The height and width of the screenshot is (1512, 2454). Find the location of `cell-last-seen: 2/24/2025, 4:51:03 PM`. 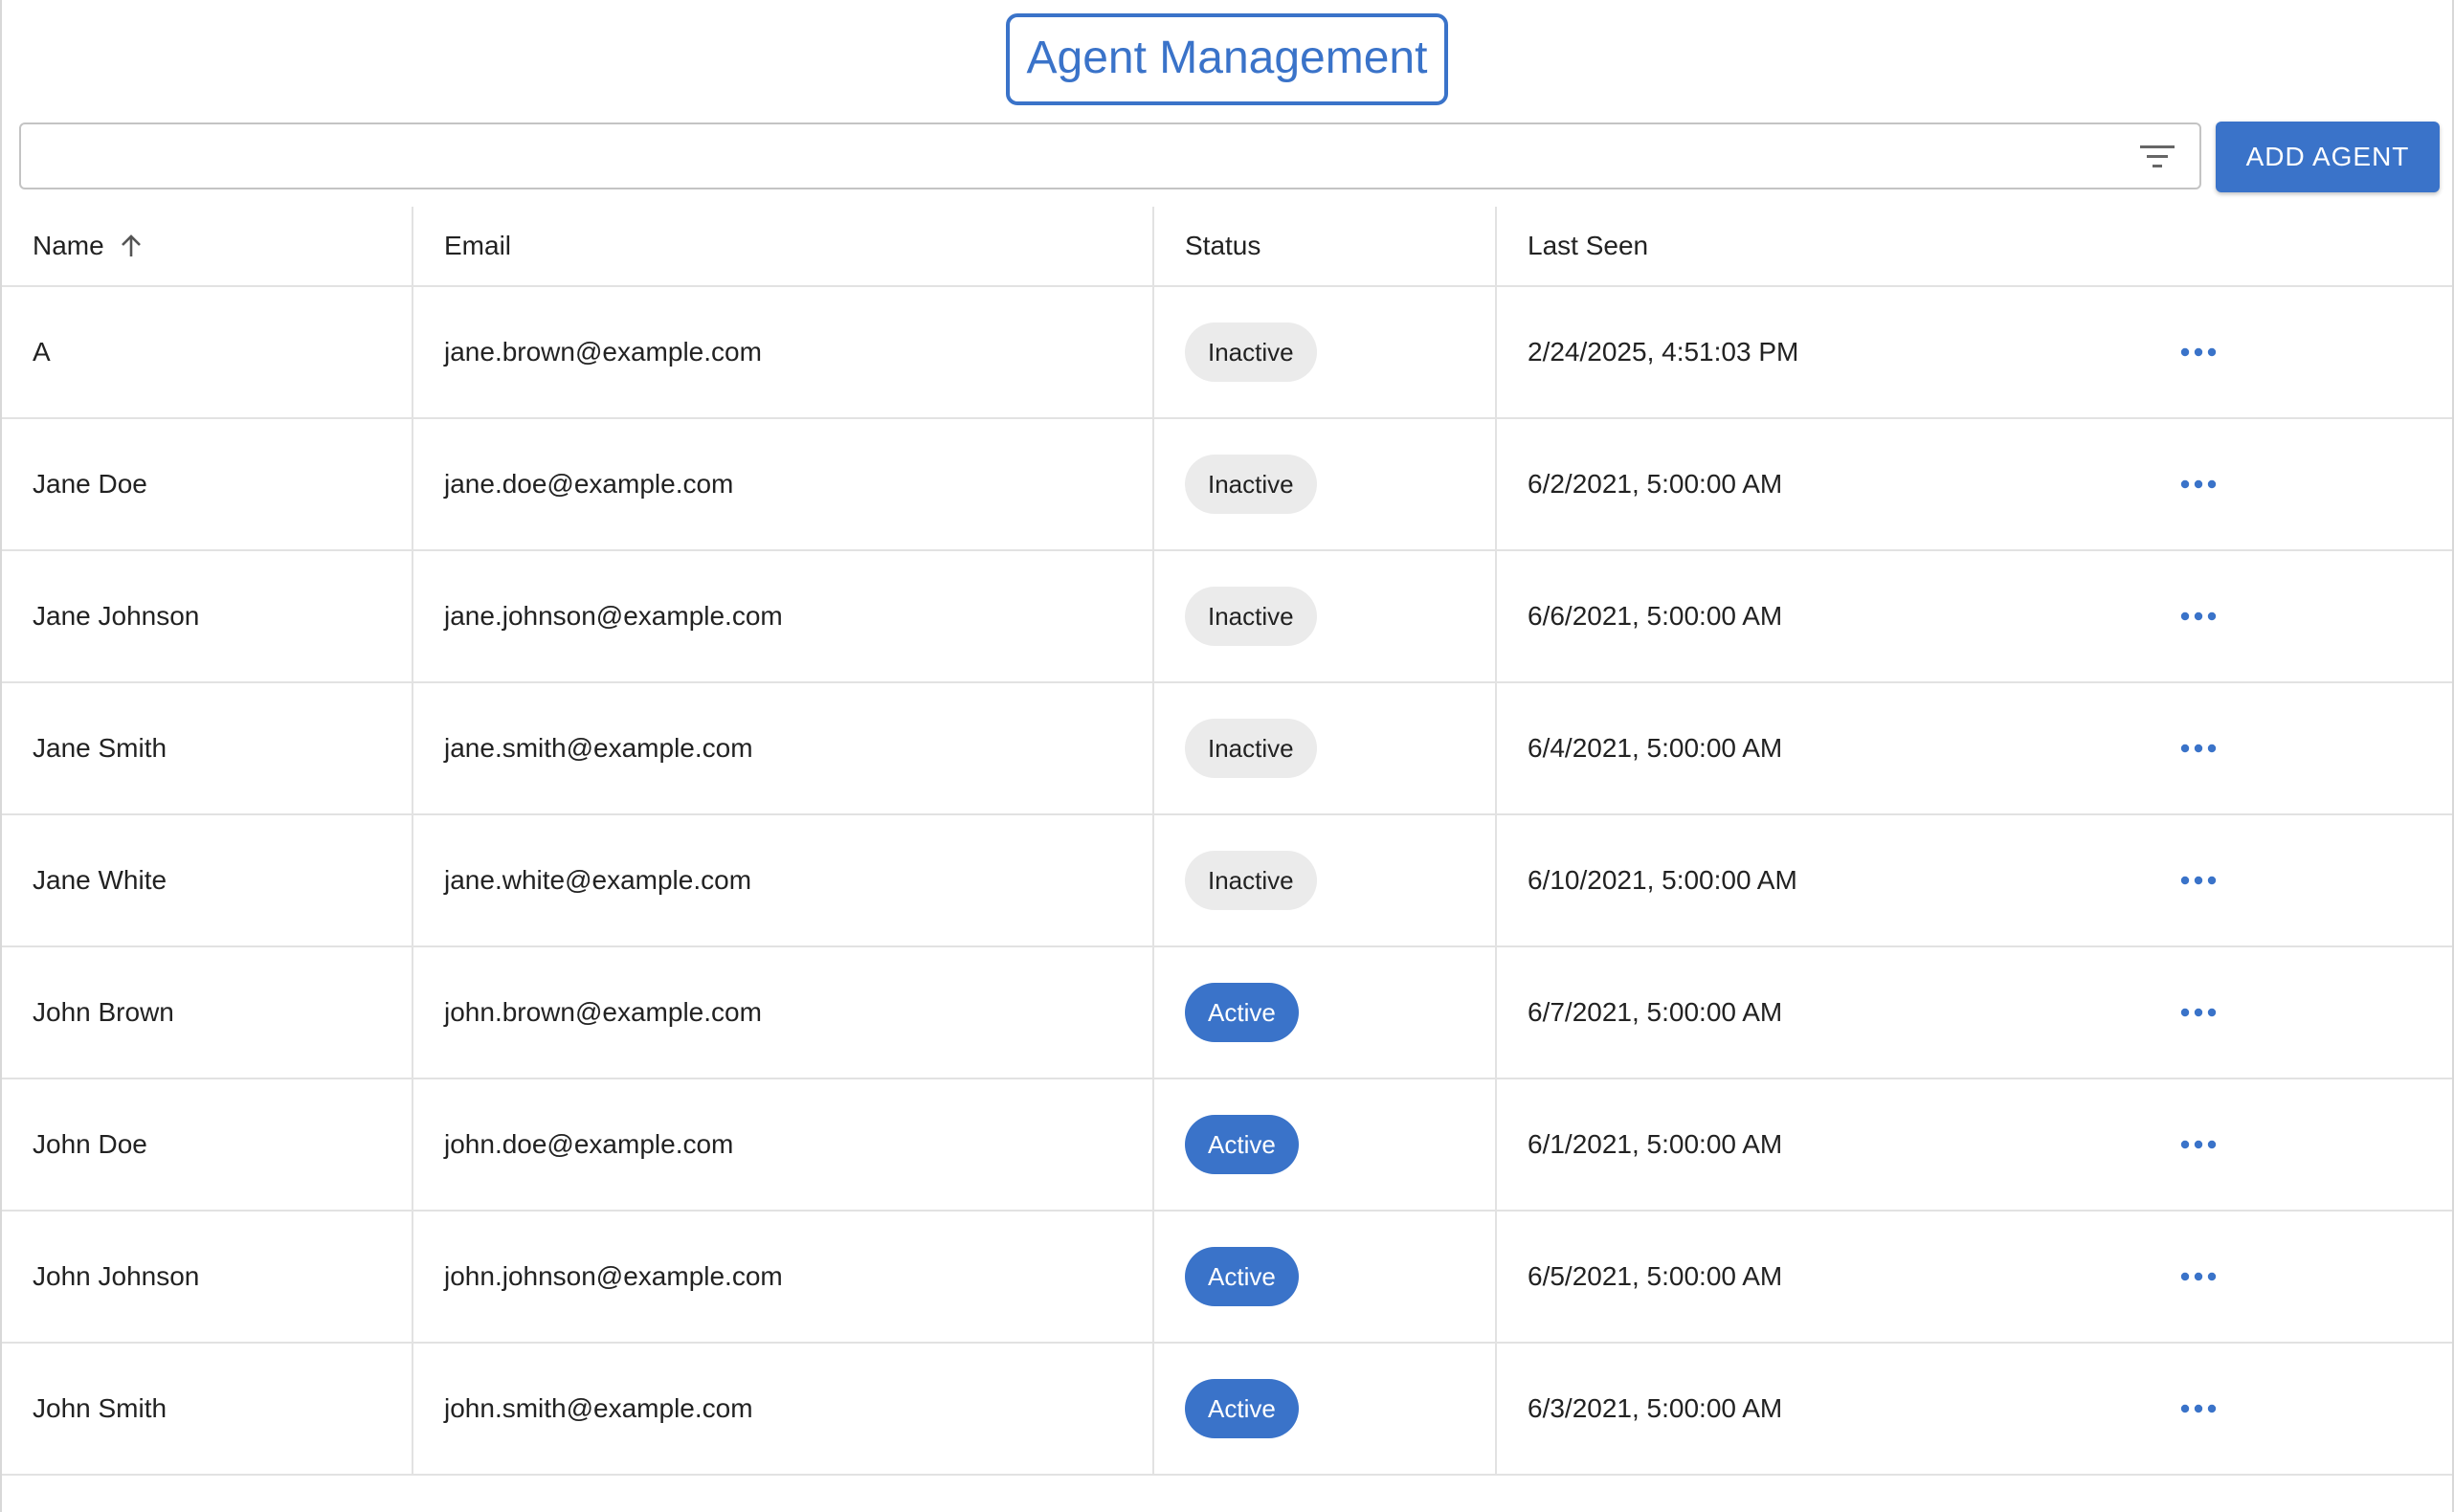

cell-last-seen: 2/24/2025, 4:51:03 PM is located at coordinates (1784, 352).